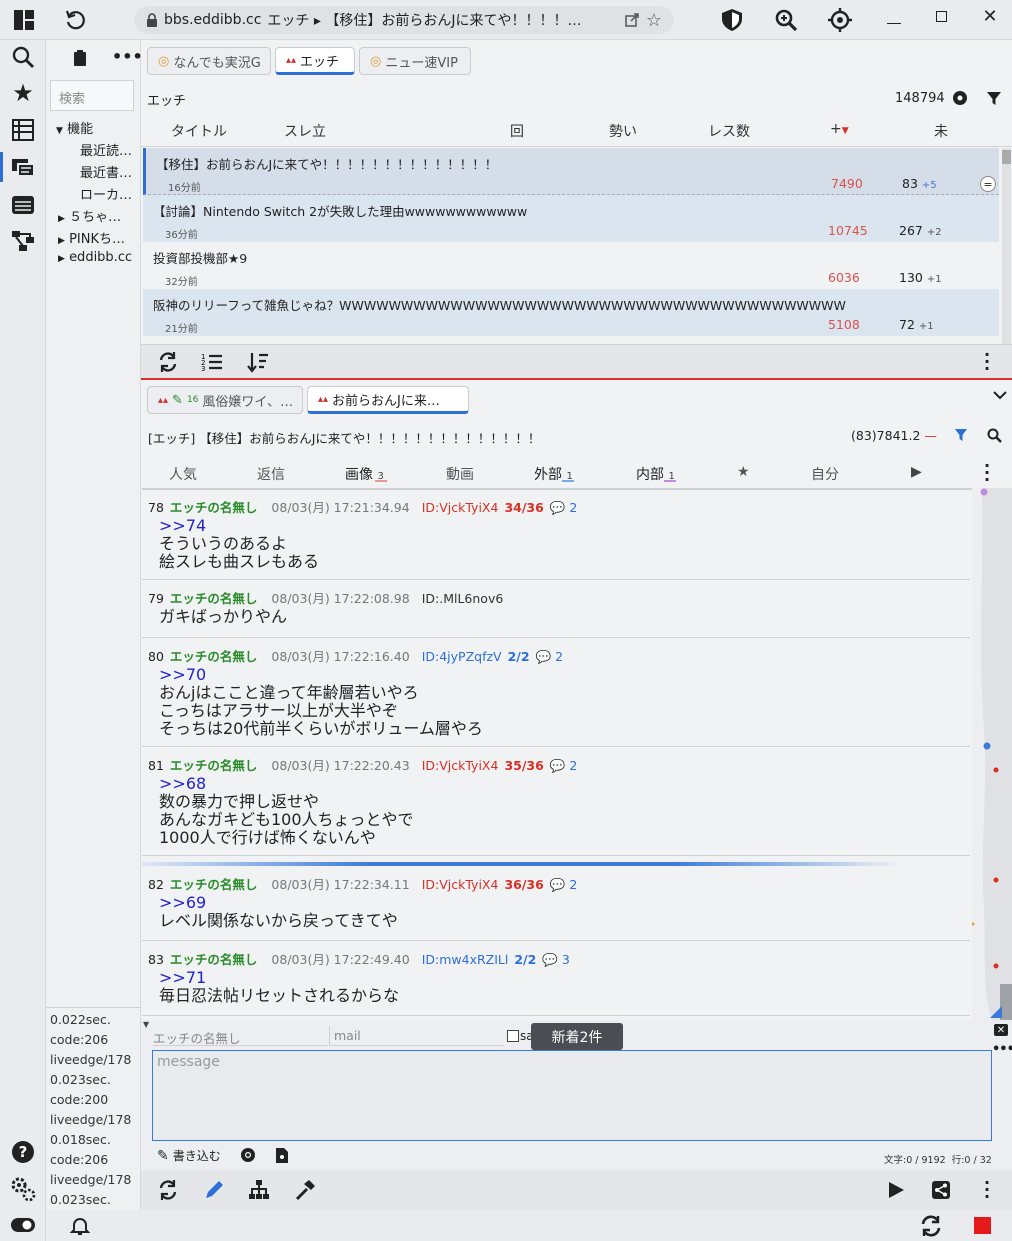  Describe the element at coordinates (23, 205) in the screenshot. I see `history-stack-icon` at that location.